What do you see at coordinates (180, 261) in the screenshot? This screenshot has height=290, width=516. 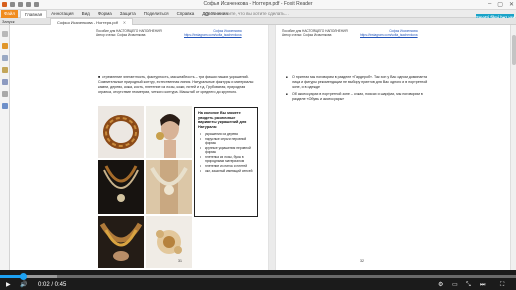 I see `page-number: 31` at bounding box center [180, 261].